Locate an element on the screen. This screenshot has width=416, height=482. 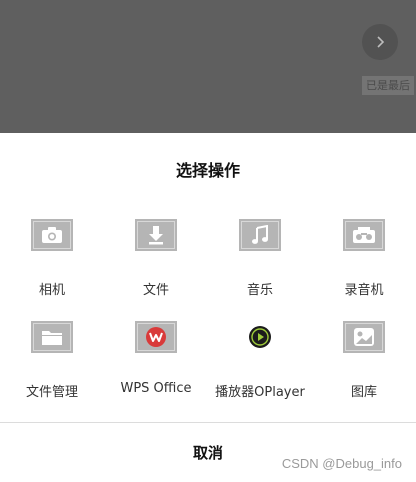
app-item-oplayer: 播放器OPlayer is located at coordinates (260, 371).